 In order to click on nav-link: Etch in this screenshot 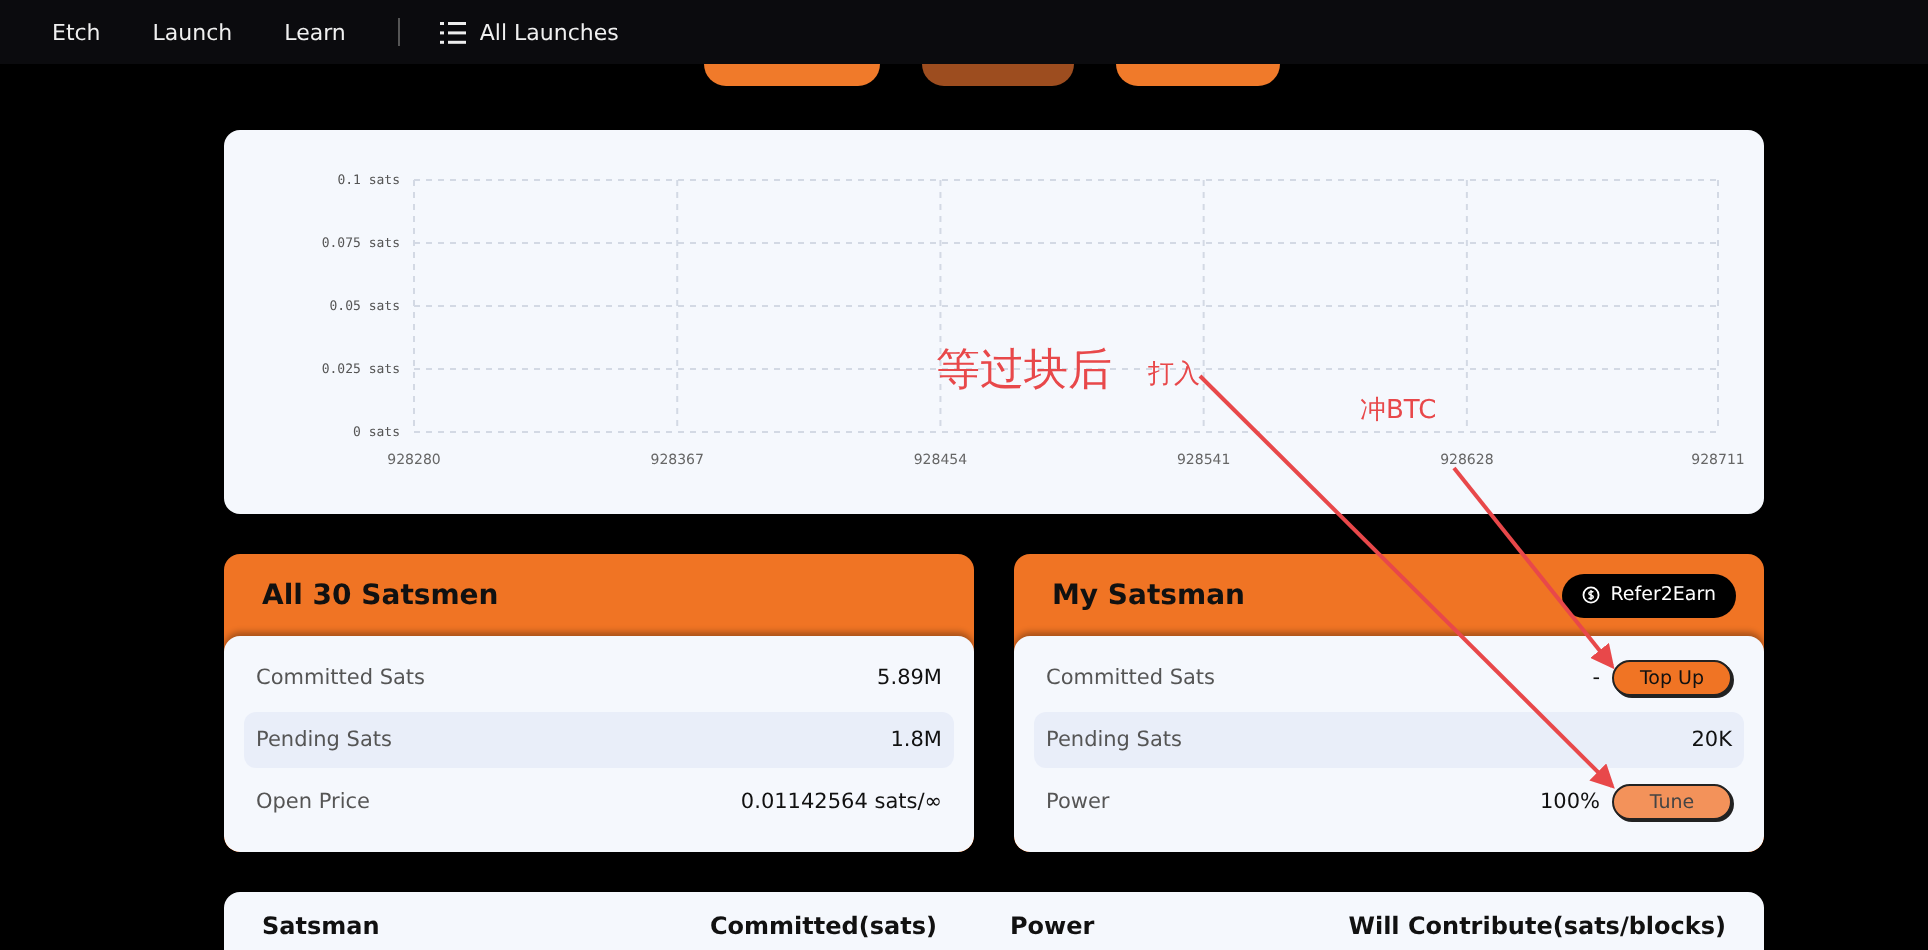, I will do `click(76, 32)`.